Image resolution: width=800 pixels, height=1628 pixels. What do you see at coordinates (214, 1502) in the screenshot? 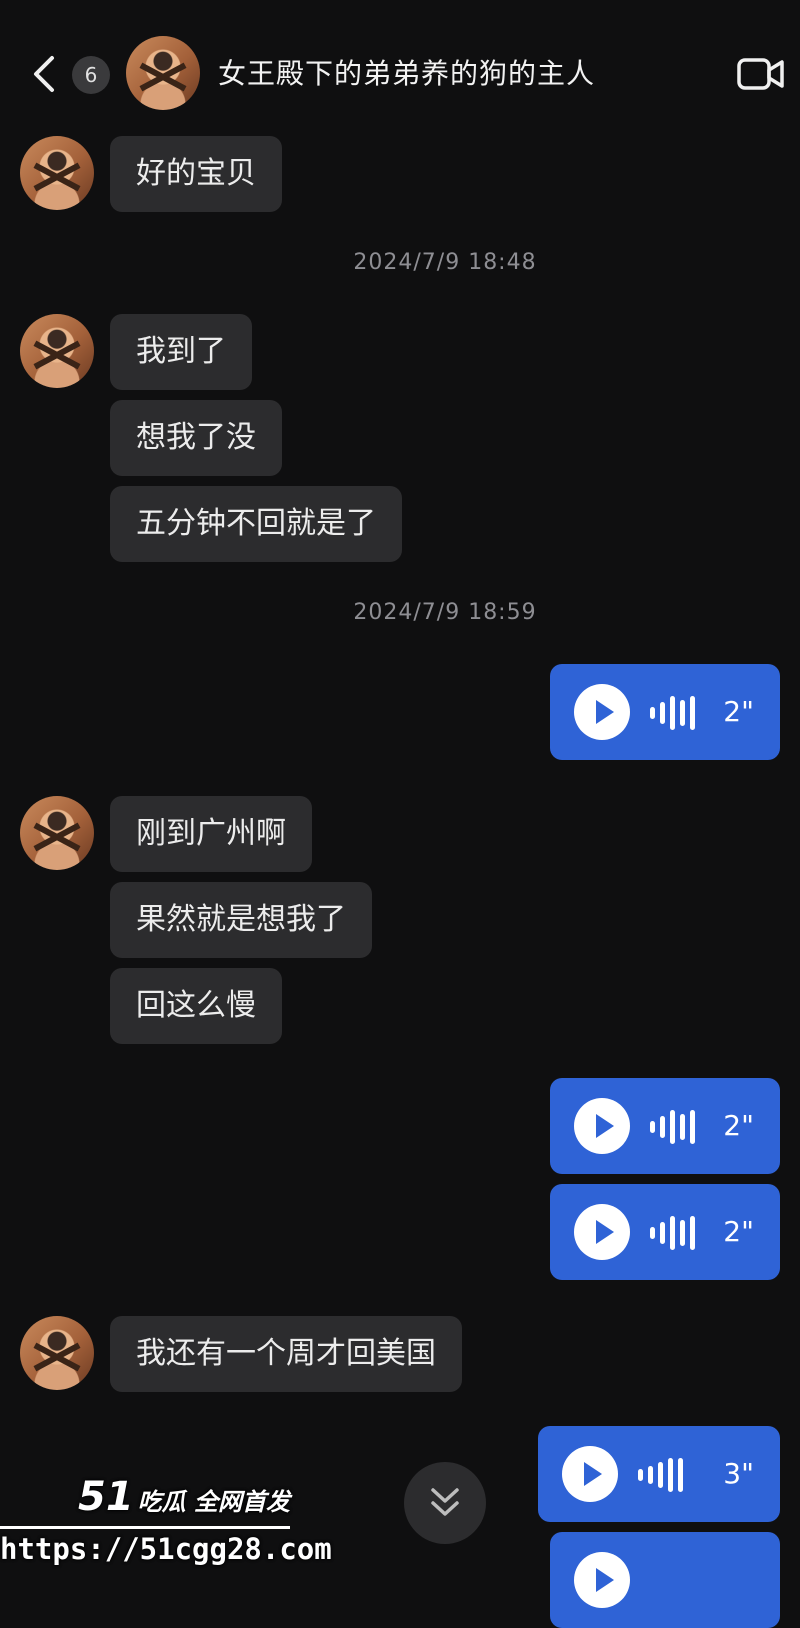
I see `watermark-text: 吃瓜 全网首发` at bounding box center [214, 1502].